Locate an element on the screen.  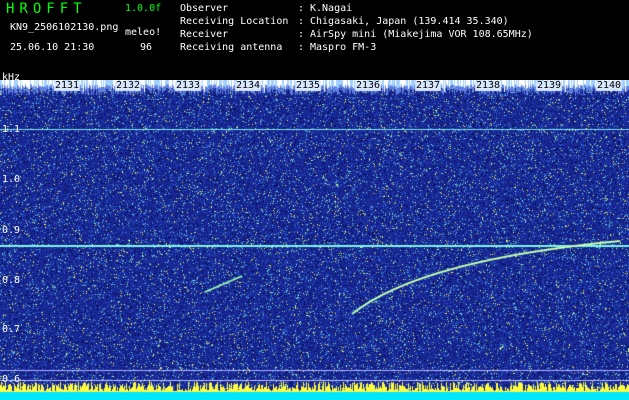
x-tick: 2138 is located at coordinates (488, 85).